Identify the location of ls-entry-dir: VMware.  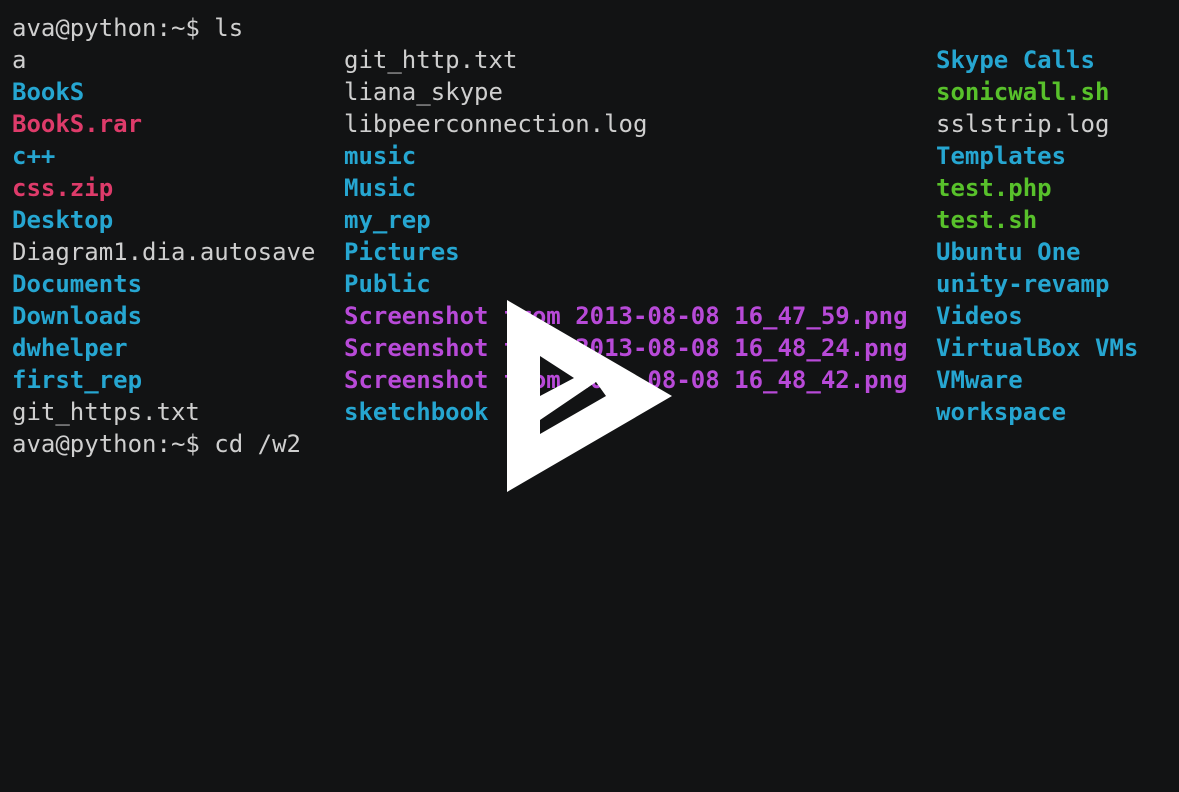
(979, 380).